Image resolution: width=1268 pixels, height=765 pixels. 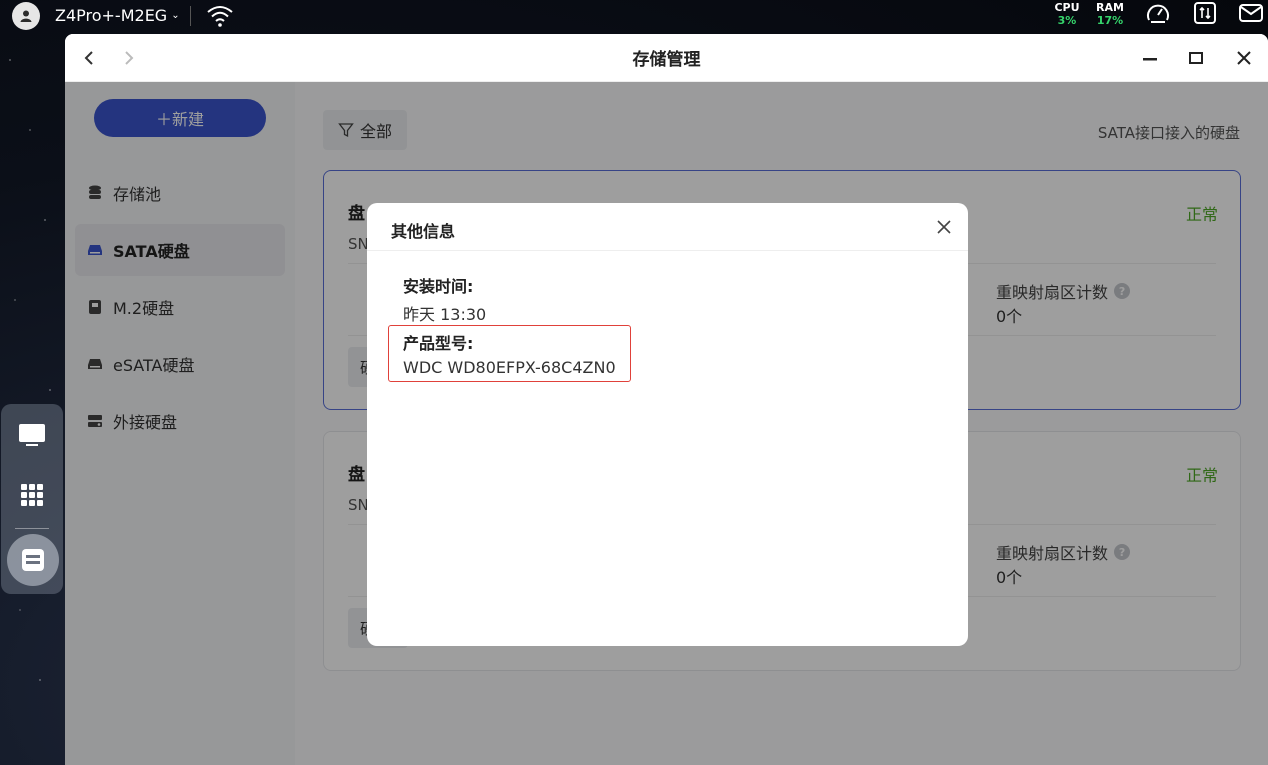 What do you see at coordinates (175, 15) in the screenshot?
I see `chevron-down-icon: ⌄` at bounding box center [175, 15].